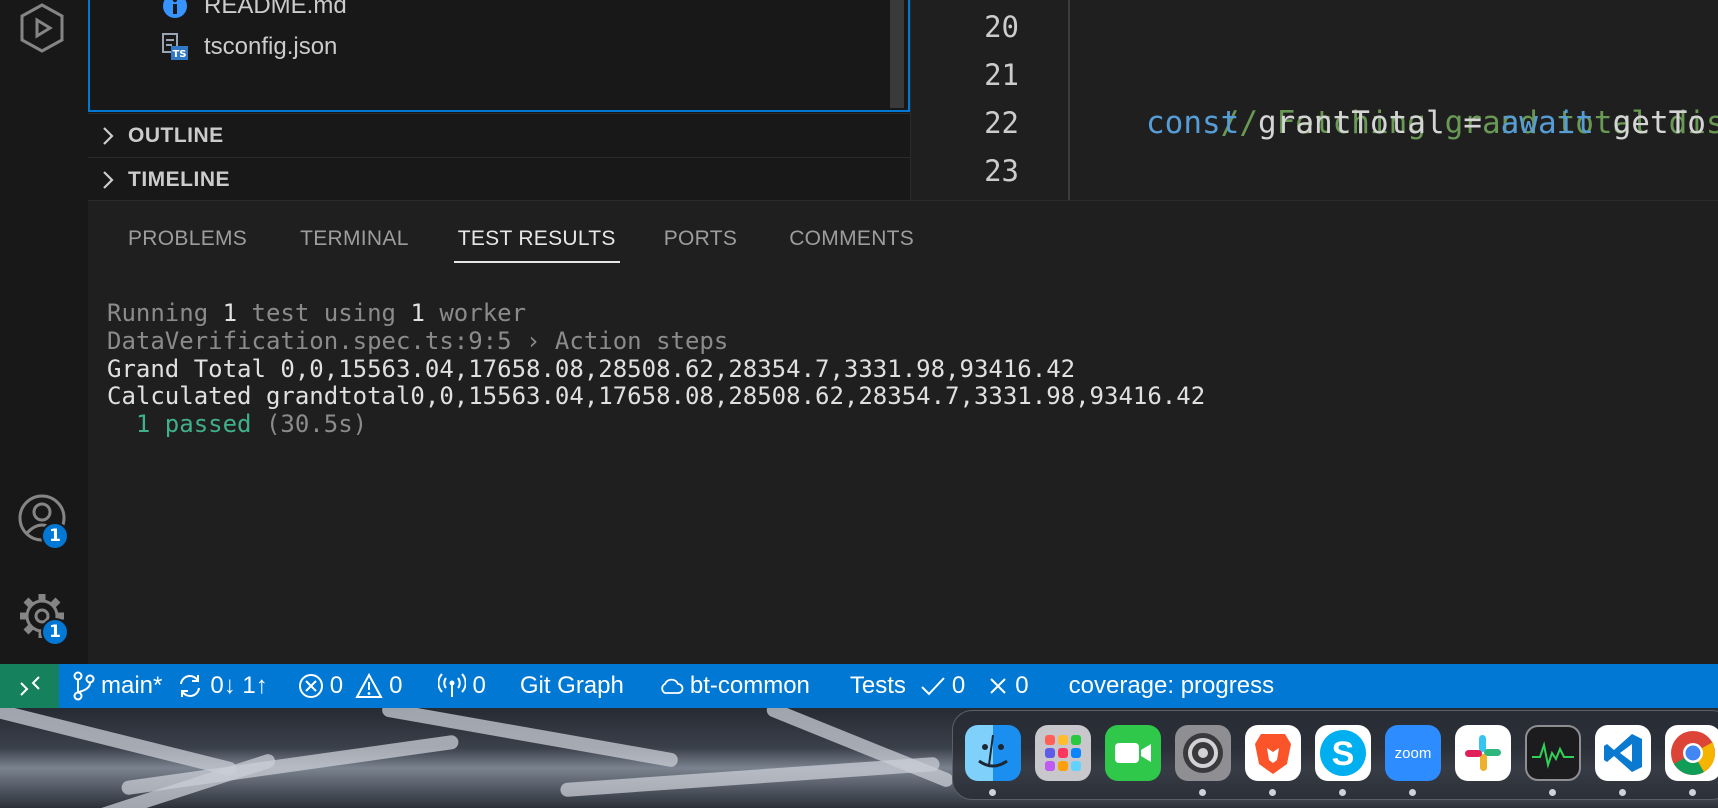  I want to click on accounts-icon: 1, so click(42, 520).